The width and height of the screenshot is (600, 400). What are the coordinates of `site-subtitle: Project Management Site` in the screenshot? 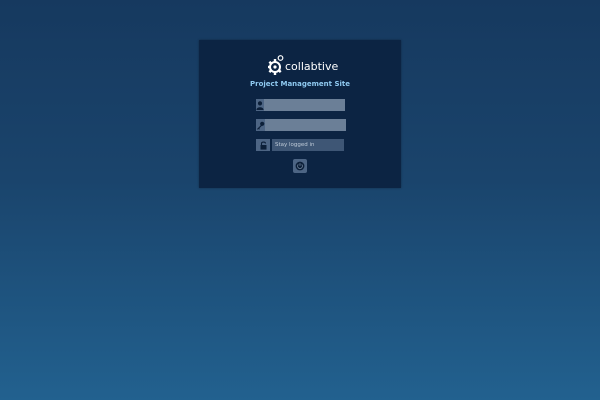 It's located at (300, 84).